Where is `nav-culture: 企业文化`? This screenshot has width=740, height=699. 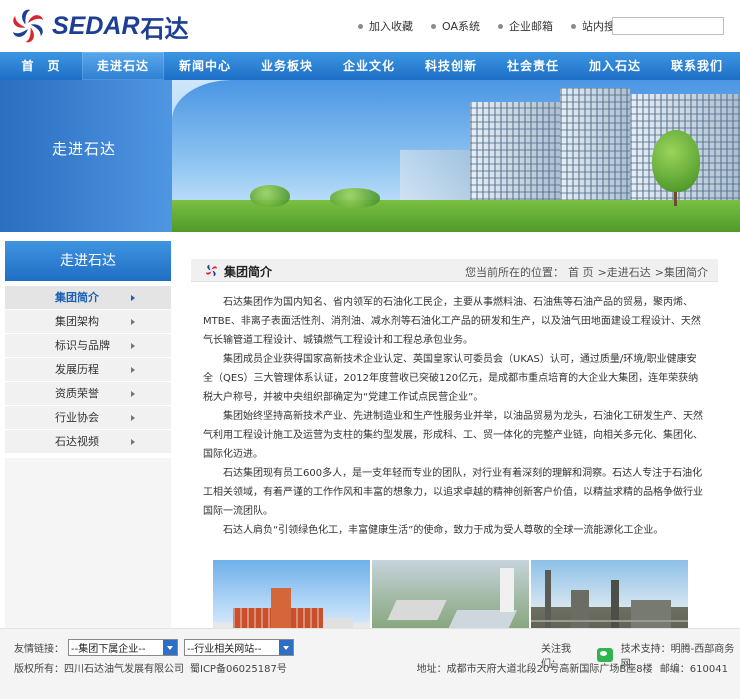
nav-culture: 企业文化 is located at coordinates (369, 66).